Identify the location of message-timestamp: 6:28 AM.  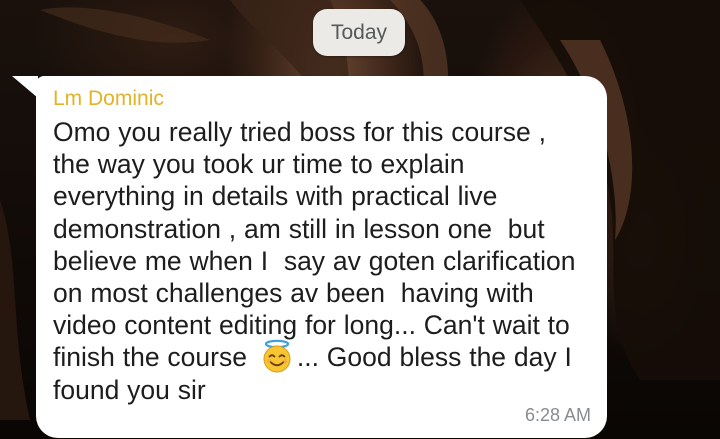
(557, 415).